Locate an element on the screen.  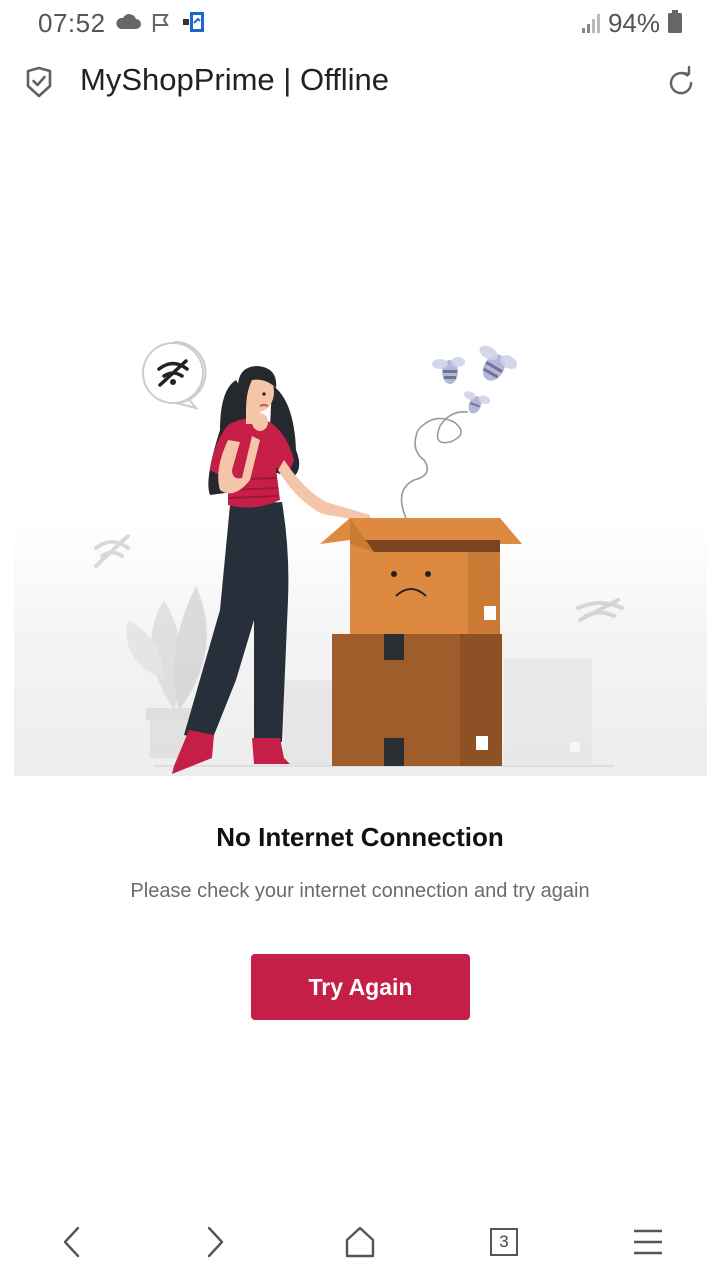
back-icon is located at coordinates (71, 1242).